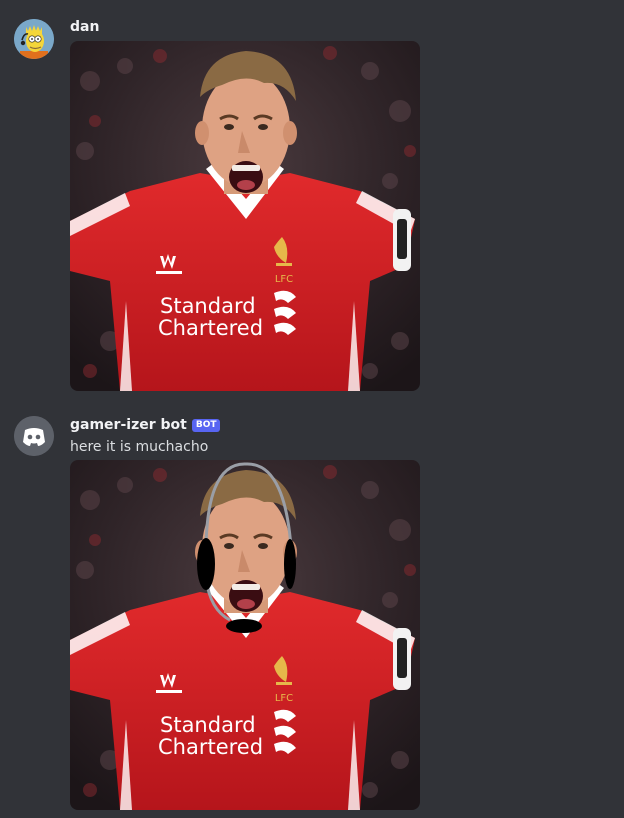 The image size is (624, 818). I want to click on message-text: here it is muchacho, so click(139, 447).